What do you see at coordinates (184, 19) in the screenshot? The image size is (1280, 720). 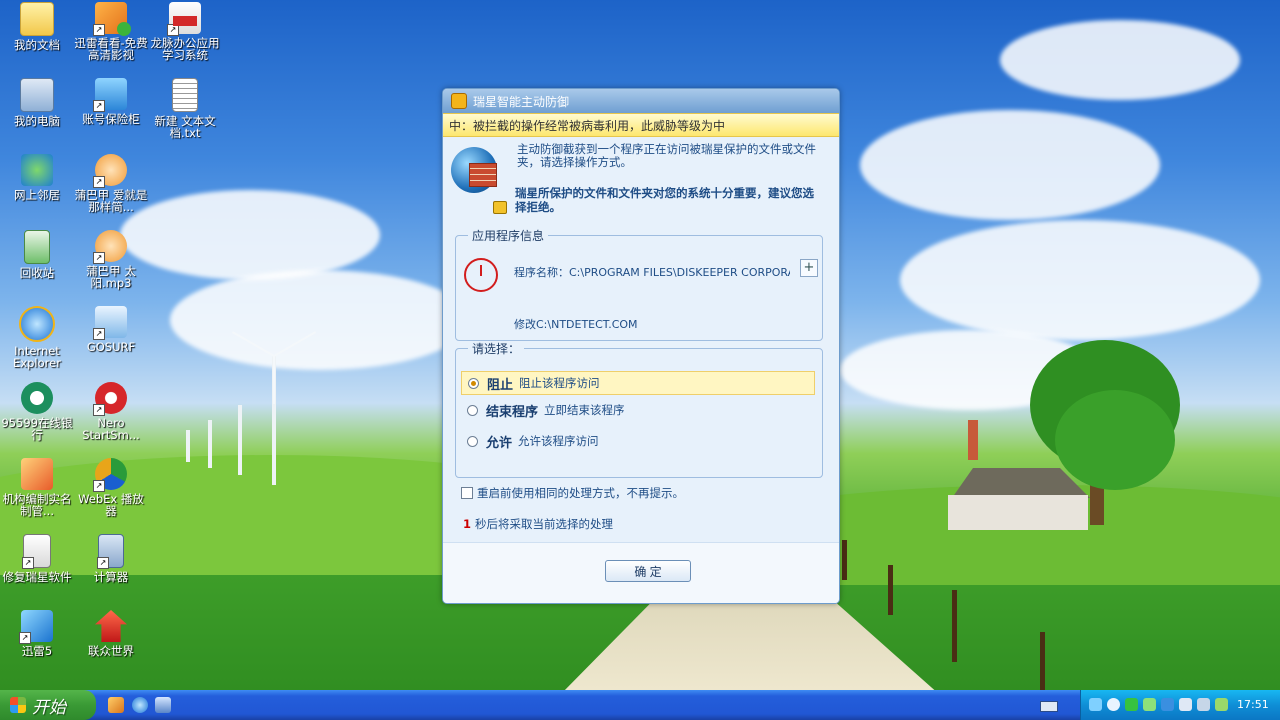 I see `office-learning-icon: ↗` at bounding box center [184, 19].